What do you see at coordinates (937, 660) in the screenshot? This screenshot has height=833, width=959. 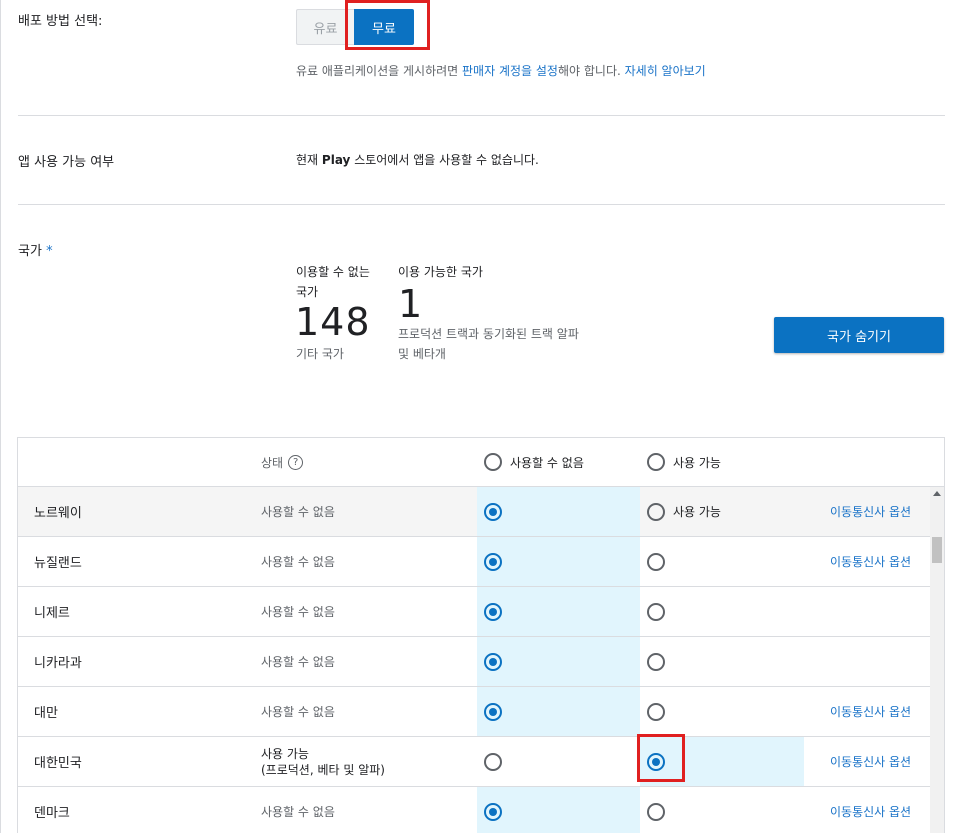 I see `table-scrollbar` at bounding box center [937, 660].